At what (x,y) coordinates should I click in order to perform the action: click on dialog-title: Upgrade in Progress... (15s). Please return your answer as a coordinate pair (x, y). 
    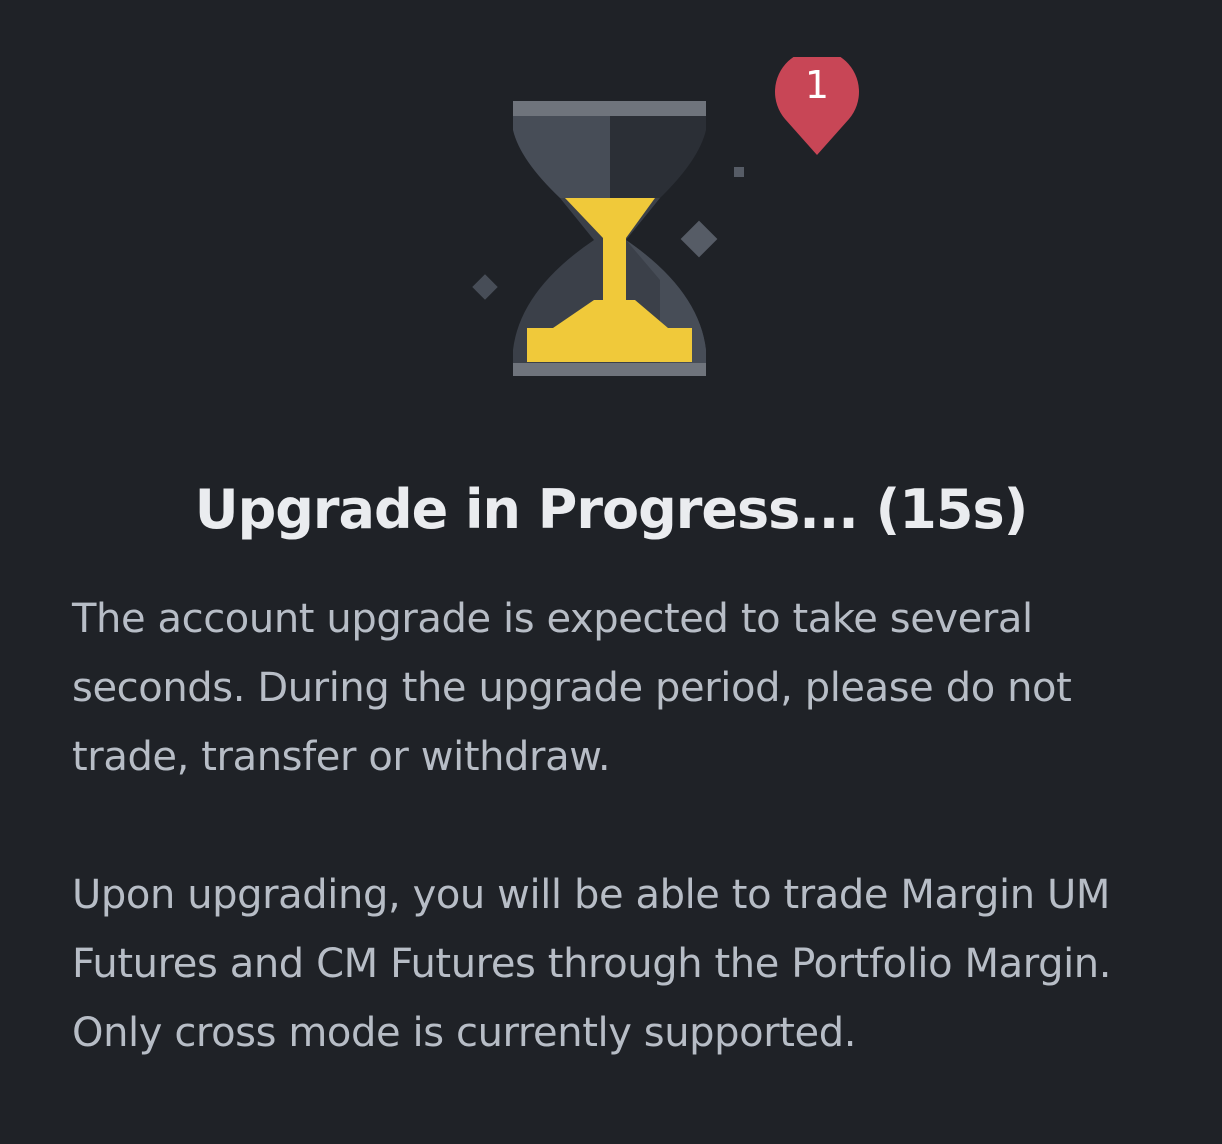
    Looking at the image, I should click on (611, 509).